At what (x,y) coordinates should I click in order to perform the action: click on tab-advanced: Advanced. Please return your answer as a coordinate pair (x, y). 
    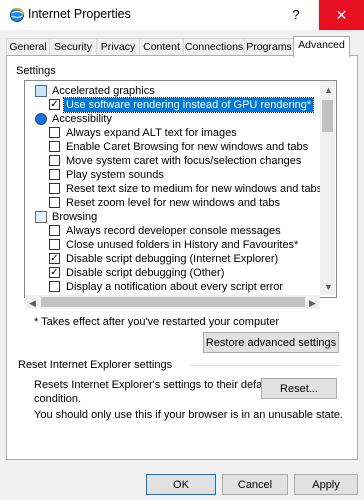
    Looking at the image, I should click on (321, 46).